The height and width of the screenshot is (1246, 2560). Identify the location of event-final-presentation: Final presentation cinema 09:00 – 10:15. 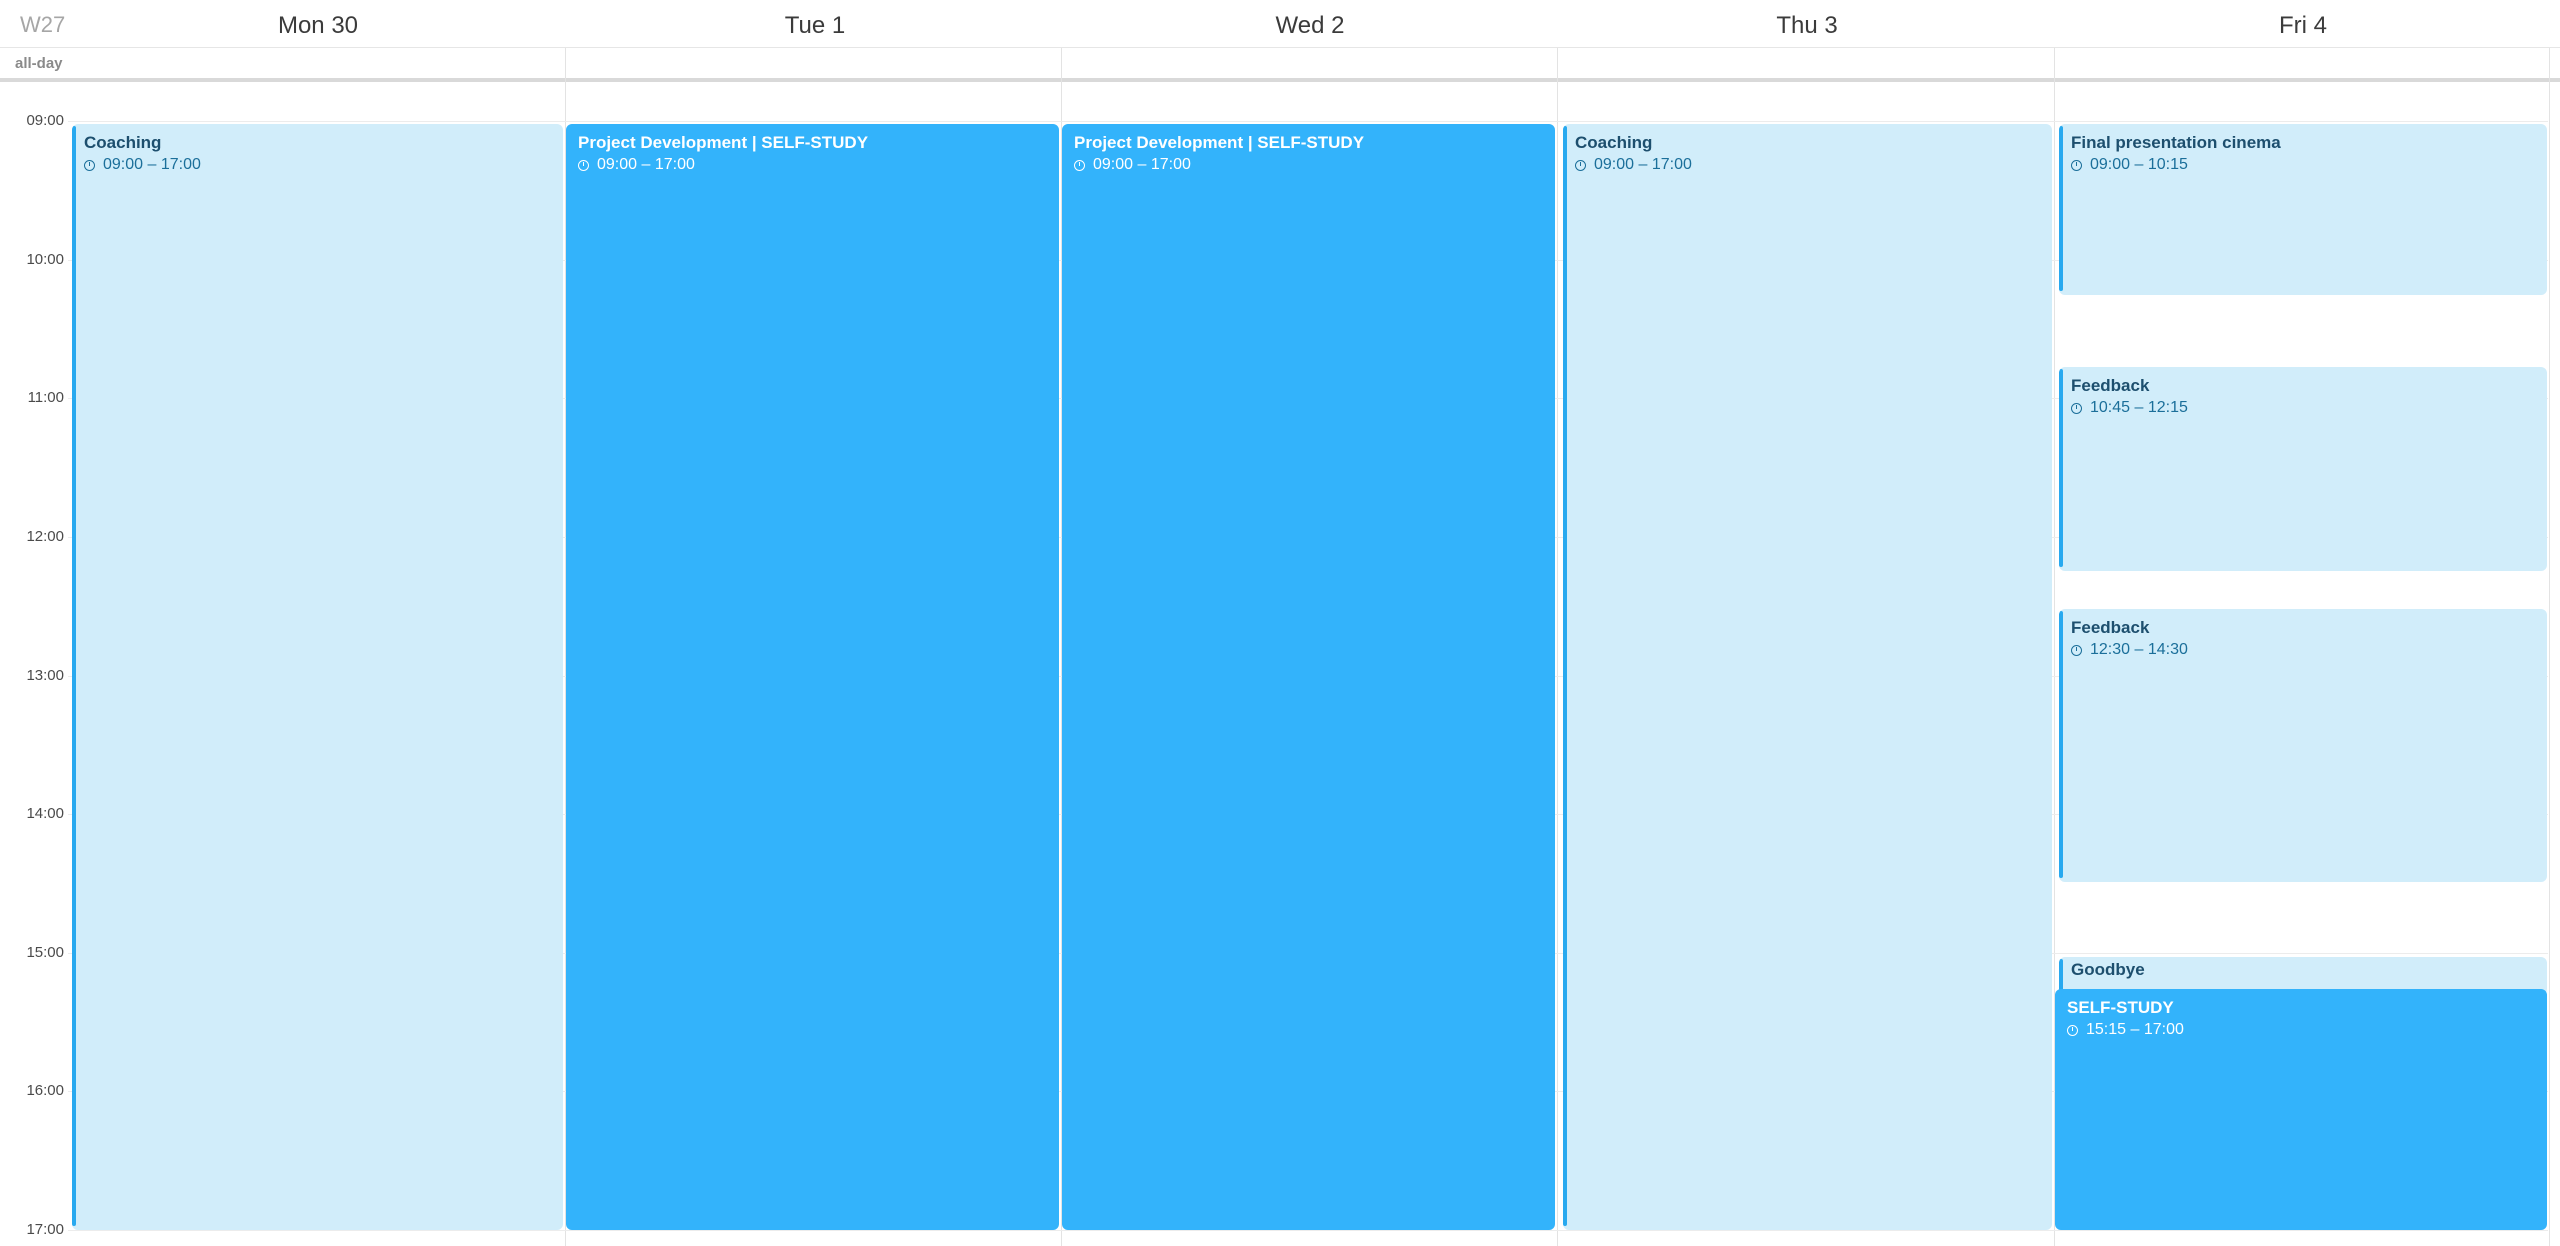
(2303, 209).